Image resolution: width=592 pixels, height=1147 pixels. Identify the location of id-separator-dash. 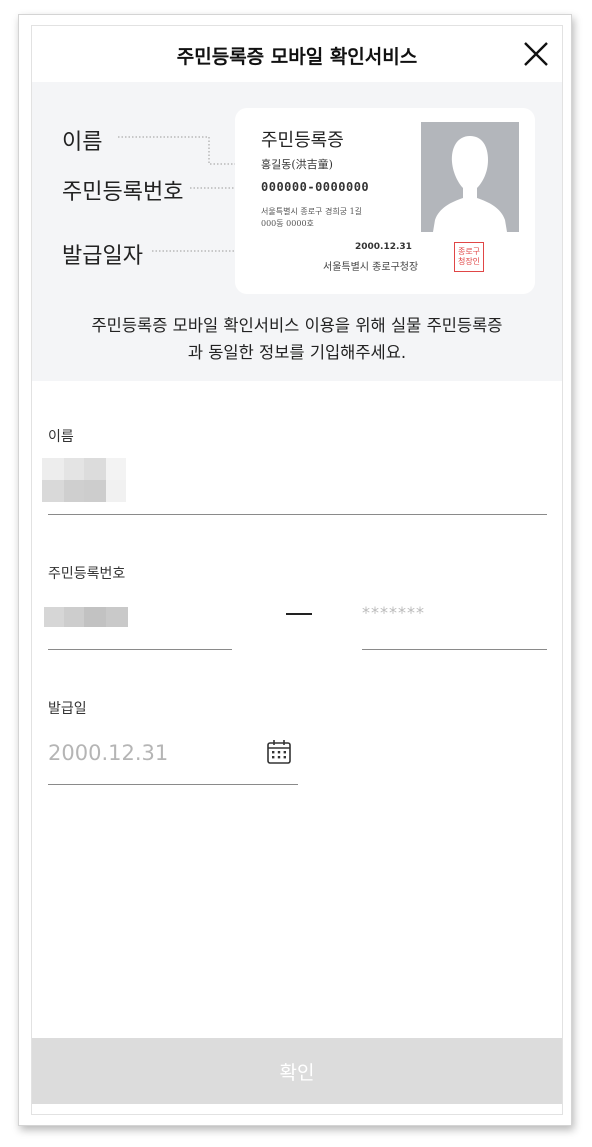
(299, 614).